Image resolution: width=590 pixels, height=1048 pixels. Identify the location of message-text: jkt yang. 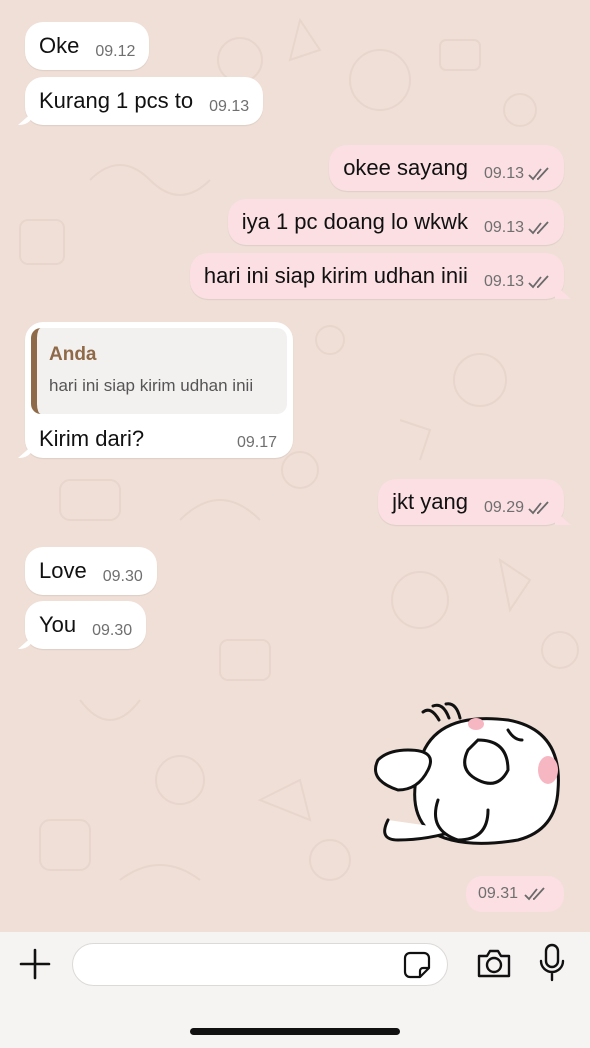
(430, 501).